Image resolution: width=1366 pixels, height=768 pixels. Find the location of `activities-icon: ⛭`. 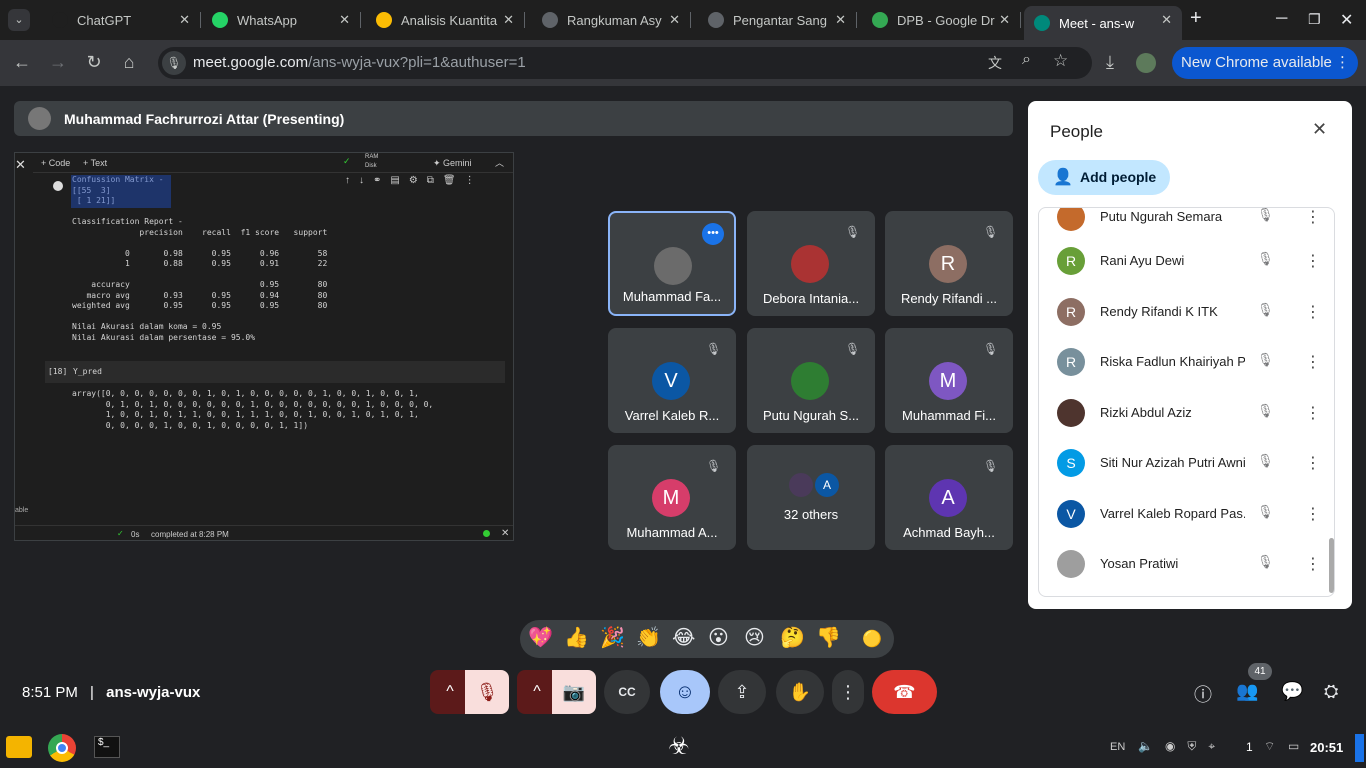

activities-icon: ⛭ is located at coordinates (1331, 691).